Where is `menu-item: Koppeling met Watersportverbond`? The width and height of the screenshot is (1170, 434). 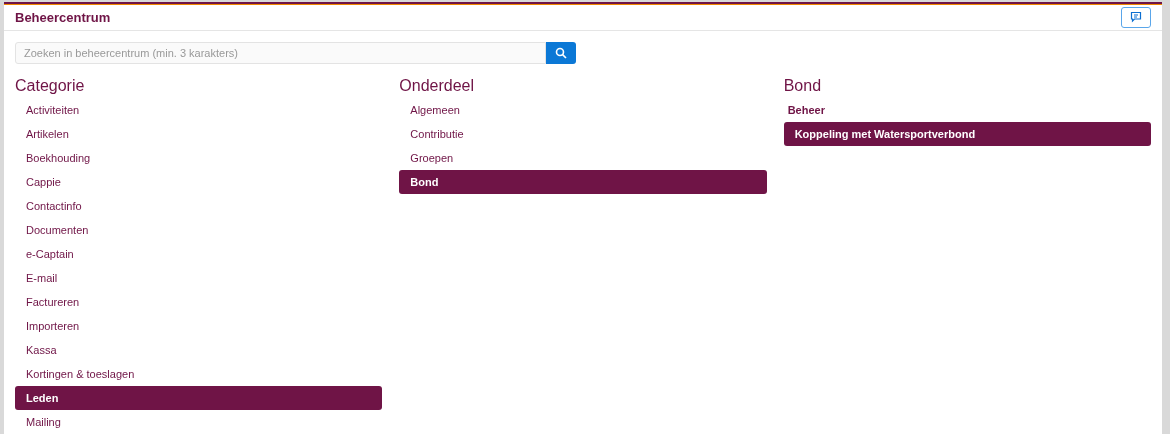 menu-item: Koppeling met Watersportverbond is located at coordinates (967, 134).